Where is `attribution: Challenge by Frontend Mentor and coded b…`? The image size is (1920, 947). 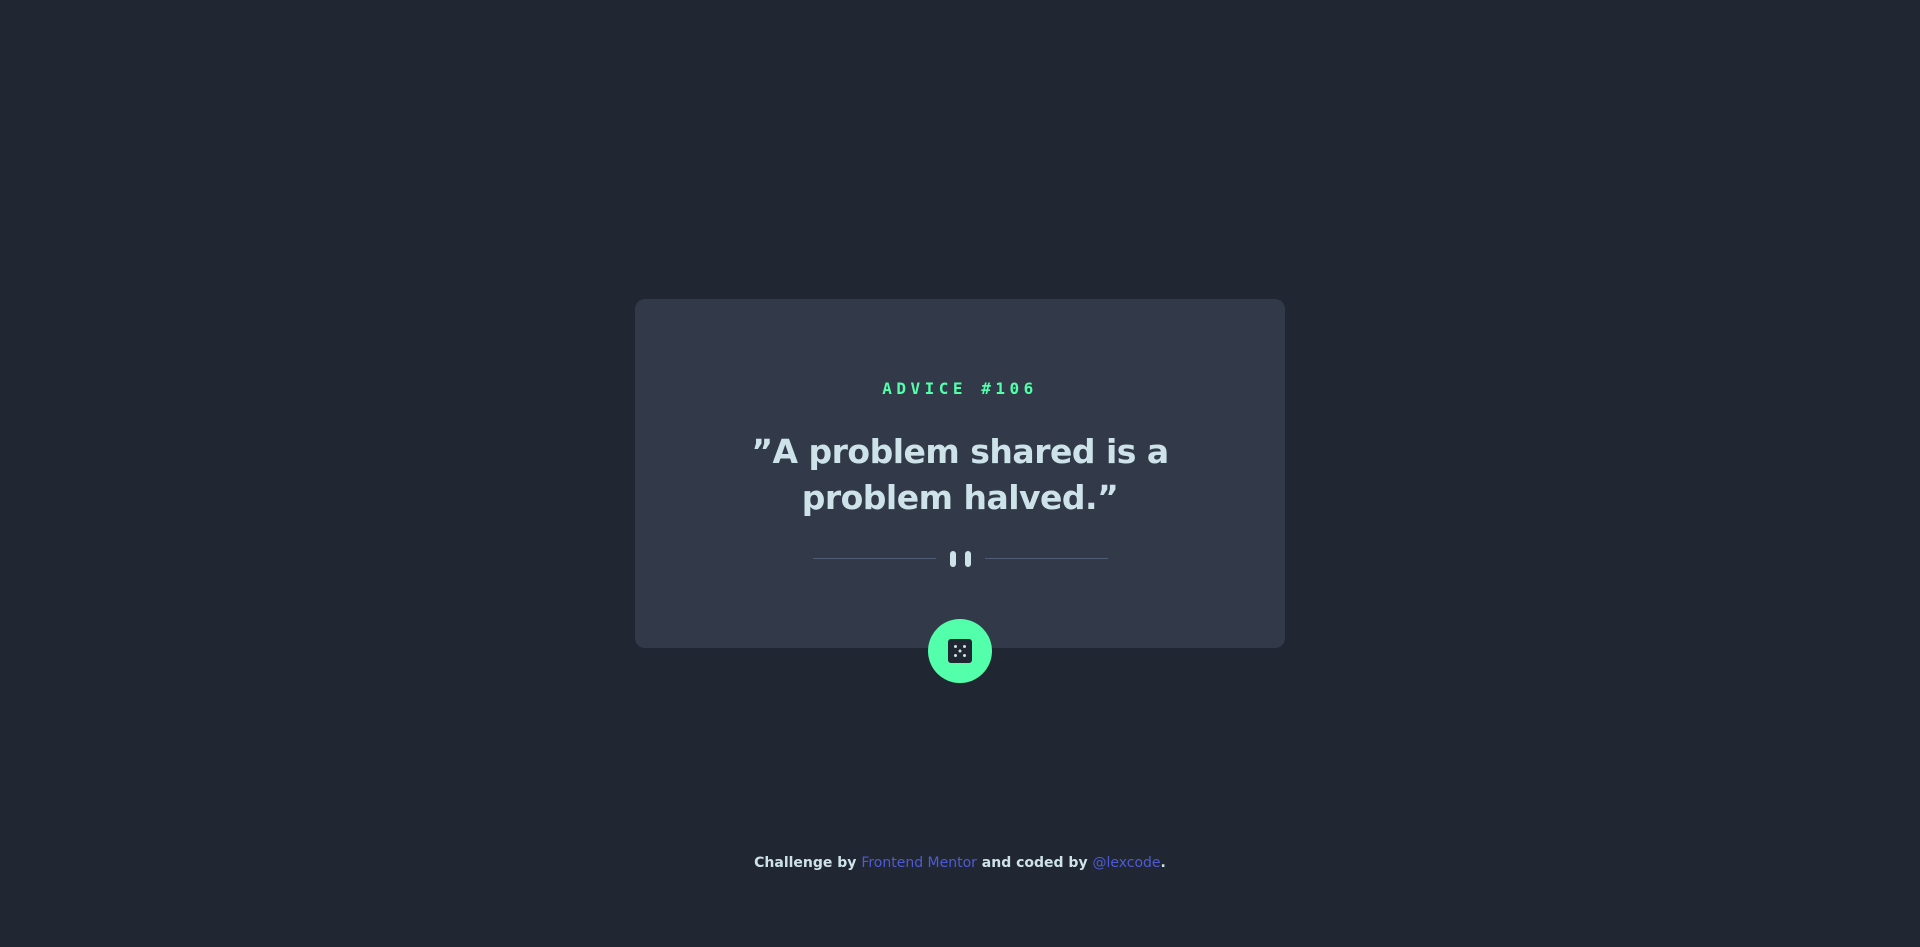 attribution: Challenge by Frontend Mentor and coded b… is located at coordinates (960, 863).